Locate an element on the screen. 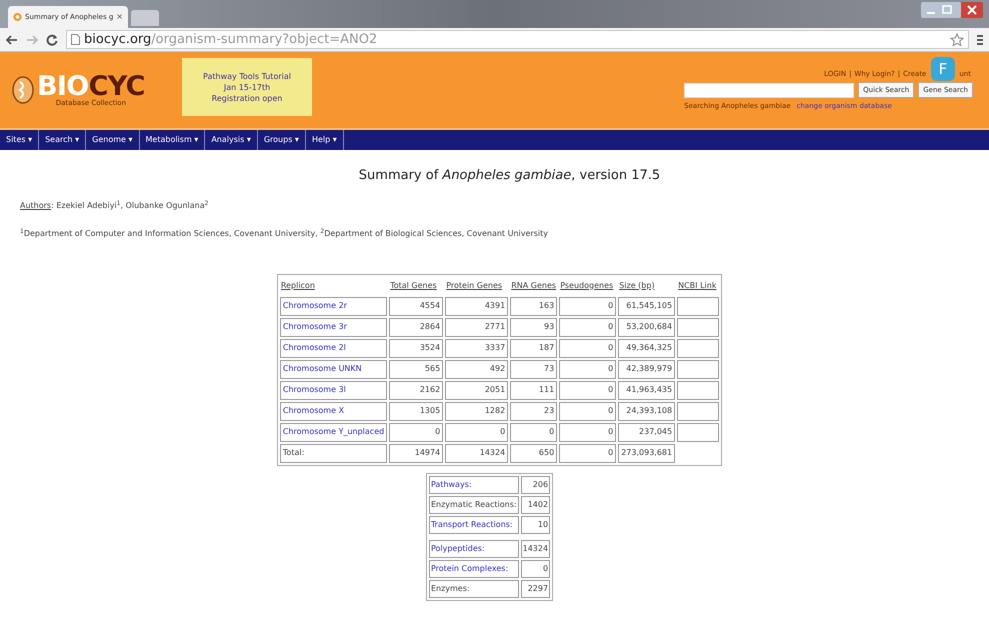  table-cell: 53,200,684 is located at coordinates (647, 327).